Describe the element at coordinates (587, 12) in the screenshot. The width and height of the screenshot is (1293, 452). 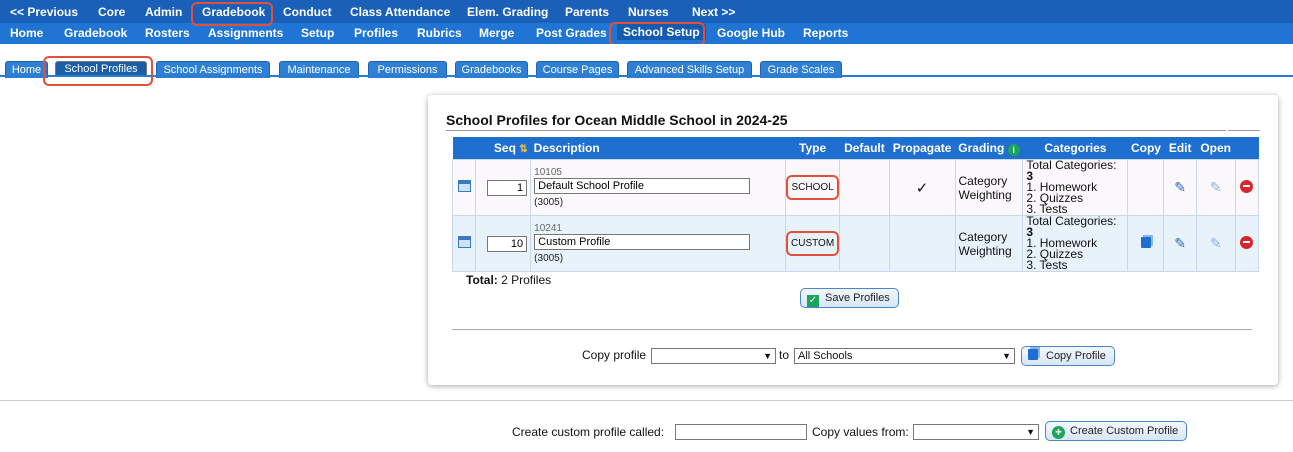
I see `nav-parents: Parents` at that location.